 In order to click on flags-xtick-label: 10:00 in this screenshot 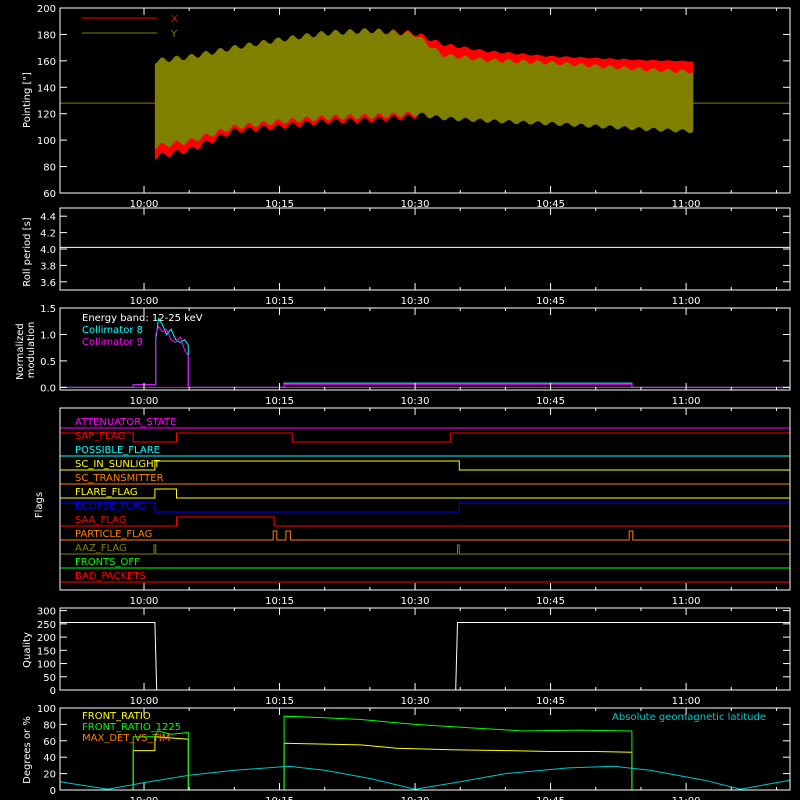, I will do `click(144, 601)`.